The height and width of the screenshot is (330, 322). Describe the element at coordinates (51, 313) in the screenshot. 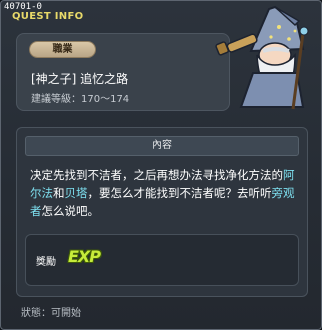

I see `quest-status: 狀態：可開始` at that location.